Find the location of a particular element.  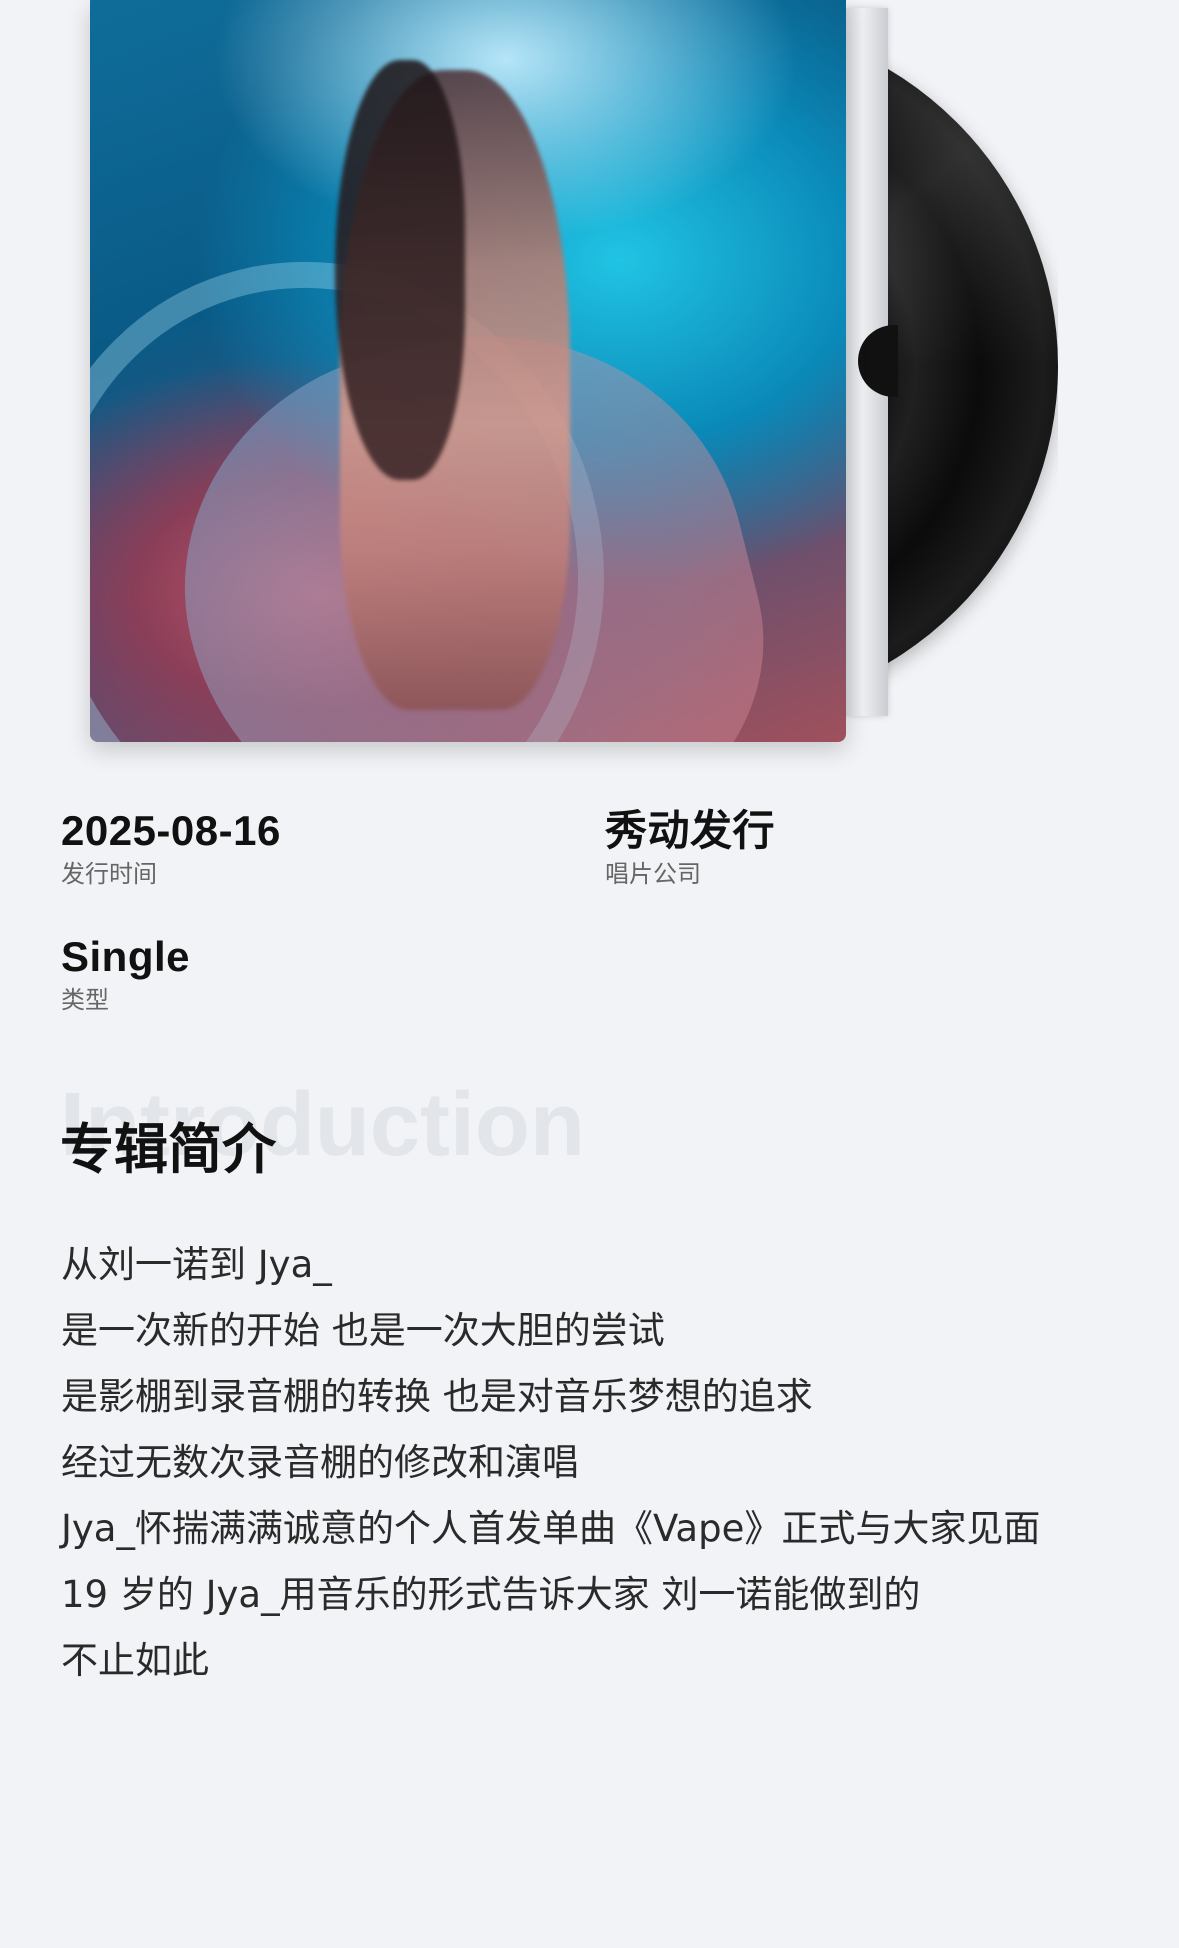

type-value: Single is located at coordinates (126, 956).